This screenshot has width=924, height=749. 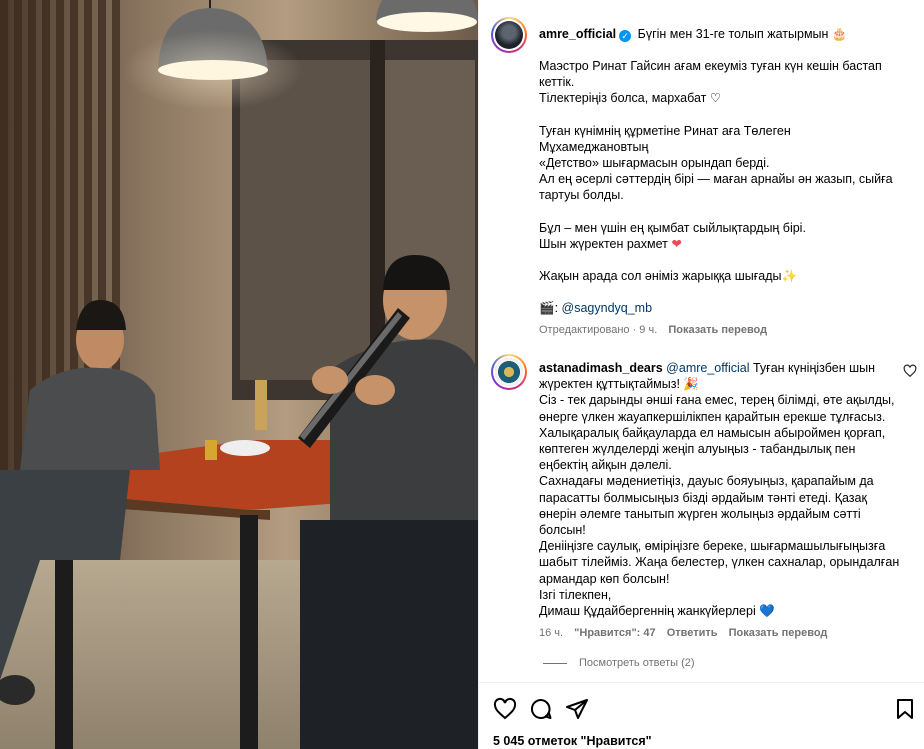 What do you see at coordinates (717, 330) in the screenshot?
I see `translate-link: Показать перевод` at bounding box center [717, 330].